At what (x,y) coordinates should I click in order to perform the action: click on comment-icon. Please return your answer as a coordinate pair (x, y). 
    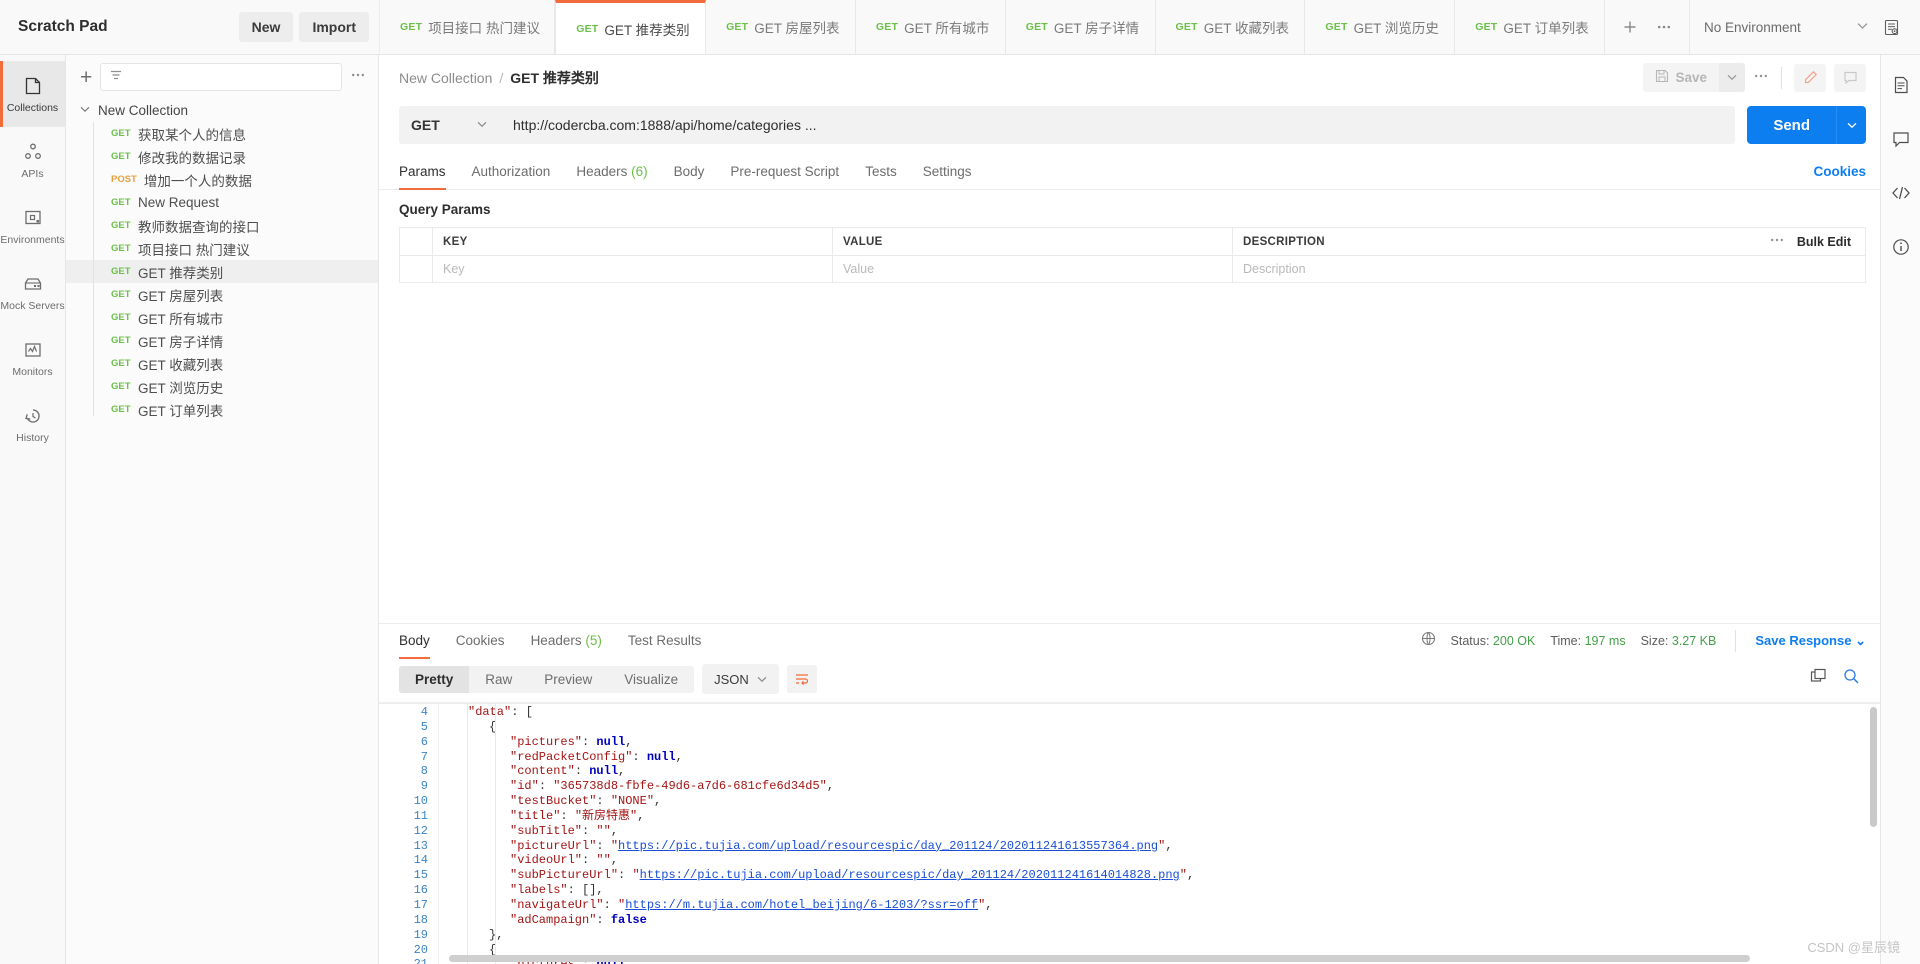
    Looking at the image, I should click on (1850, 77).